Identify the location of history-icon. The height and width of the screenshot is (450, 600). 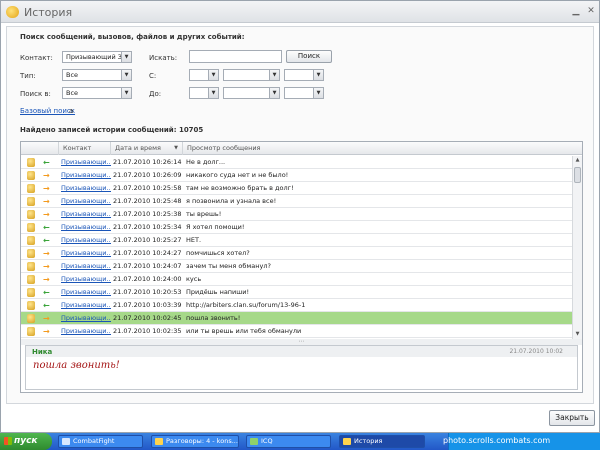
(347, 441).